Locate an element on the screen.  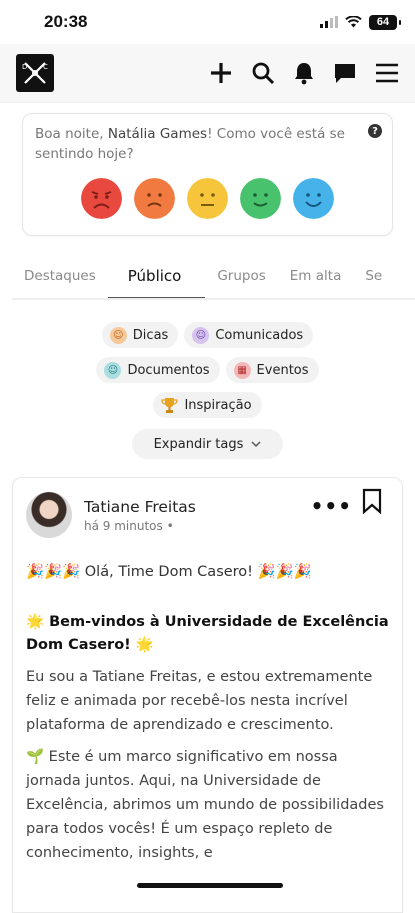
lightbulb-icon: ☺ is located at coordinates (118, 335).